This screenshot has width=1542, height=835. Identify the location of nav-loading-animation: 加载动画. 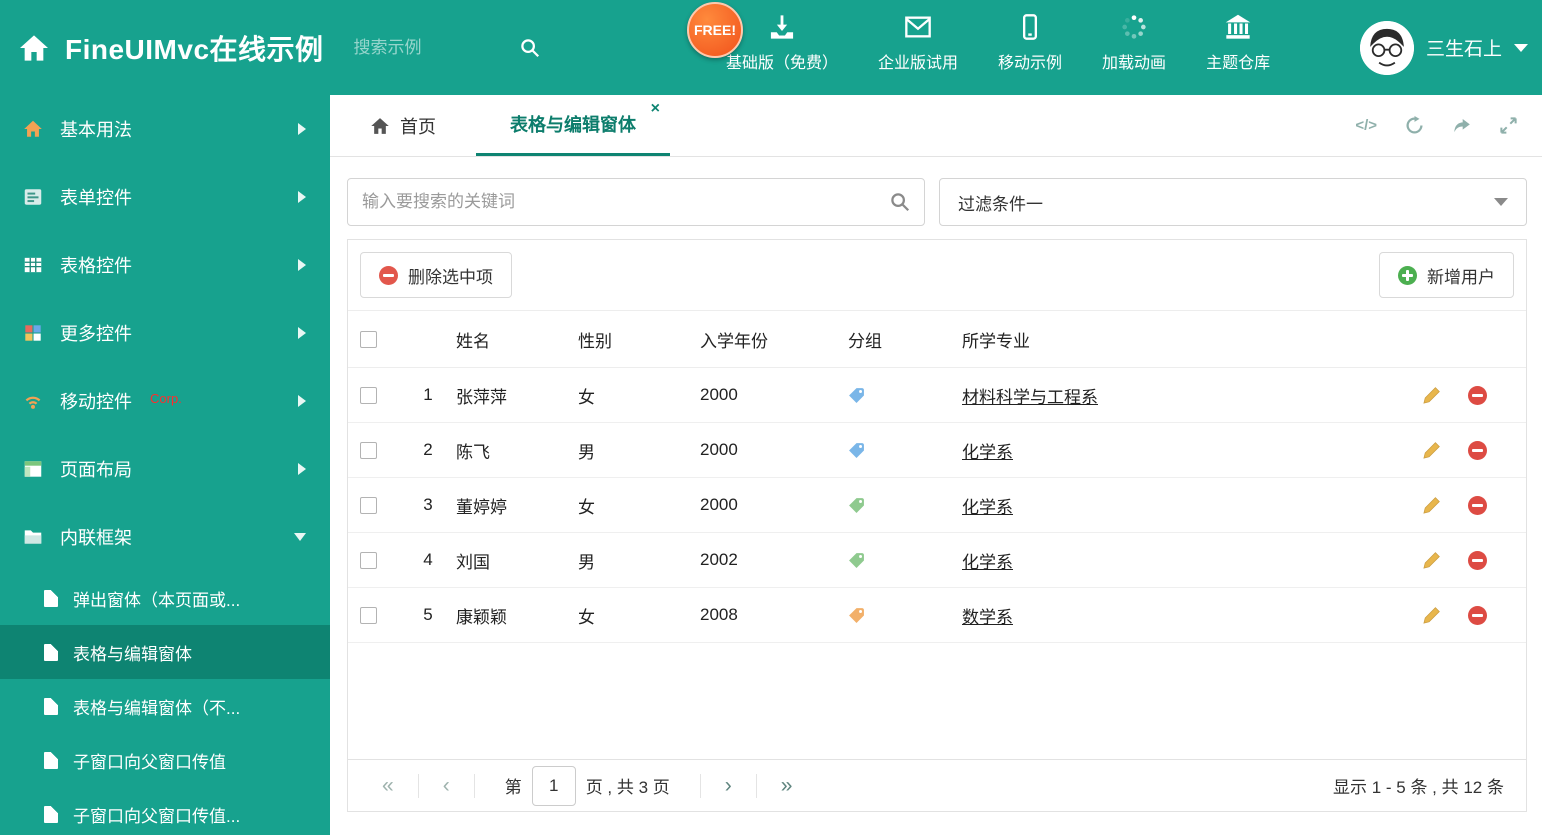
(1134, 43).